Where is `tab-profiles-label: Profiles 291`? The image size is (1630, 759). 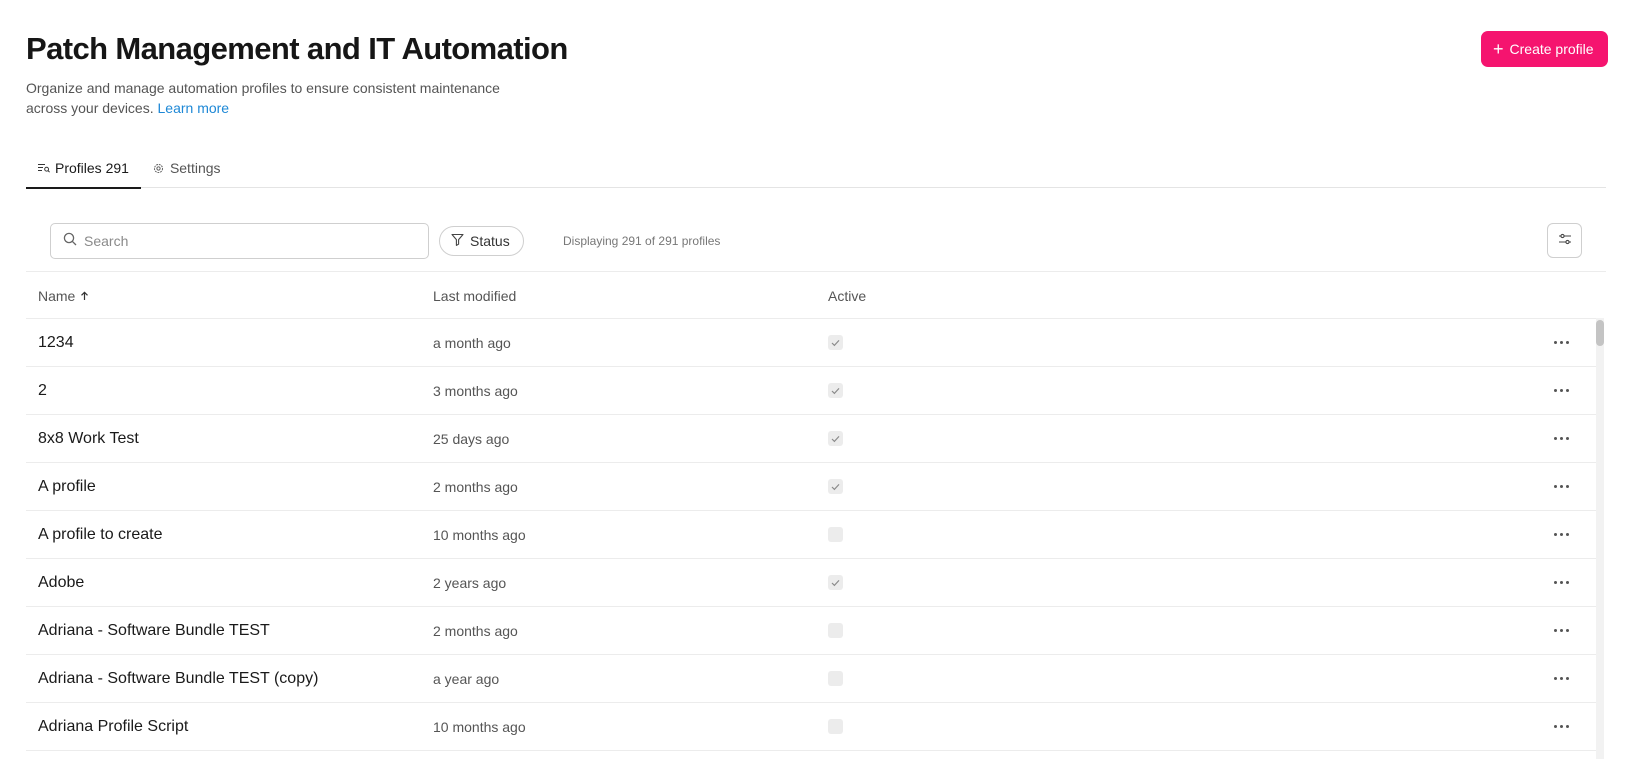 tab-profiles-label: Profiles 291 is located at coordinates (92, 168).